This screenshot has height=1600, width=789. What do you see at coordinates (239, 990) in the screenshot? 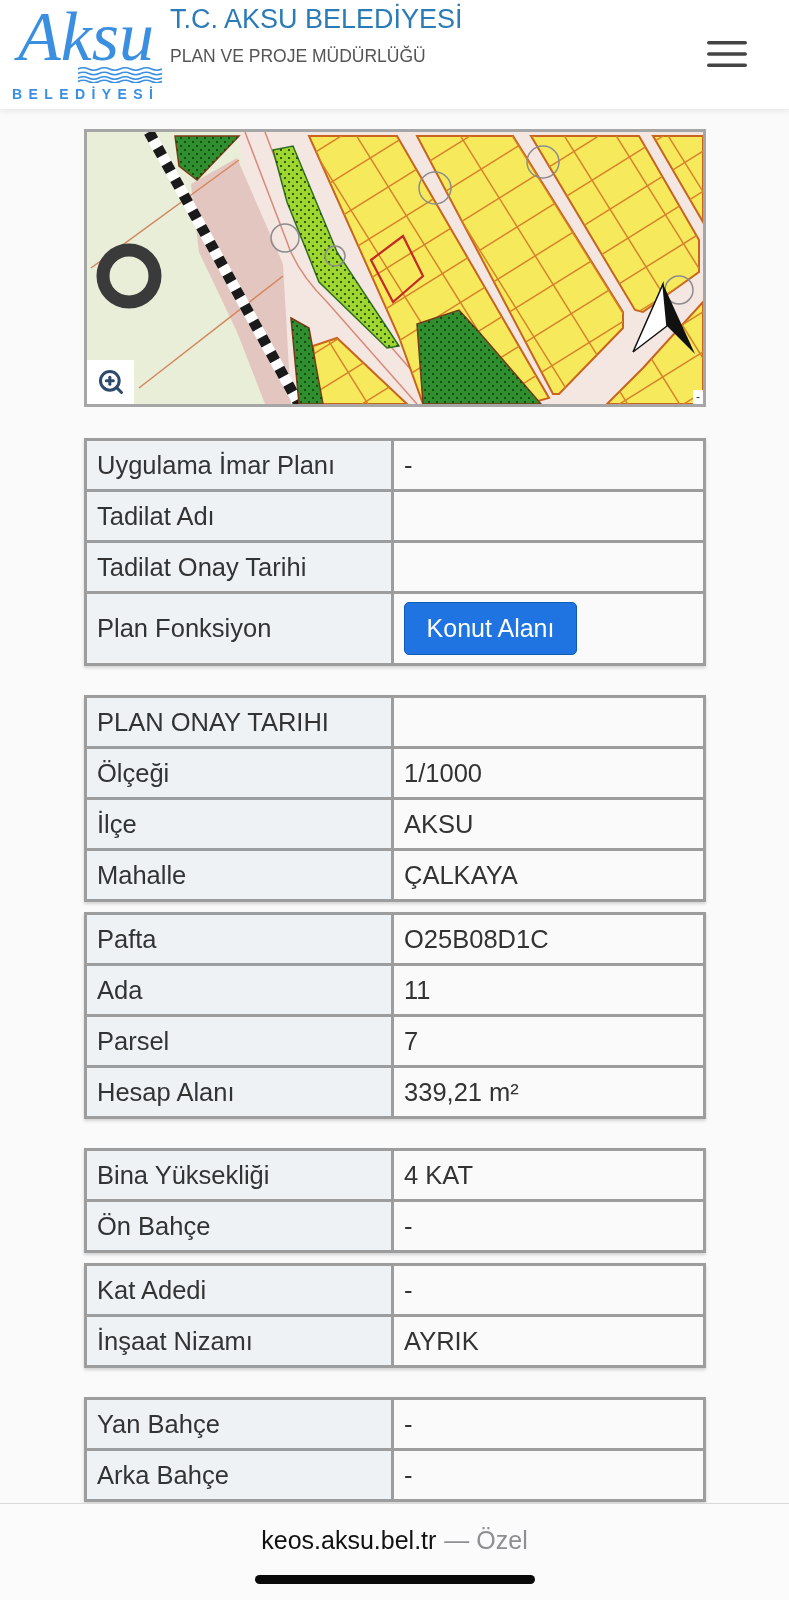
I see `field-label-cell: Ada` at bounding box center [239, 990].